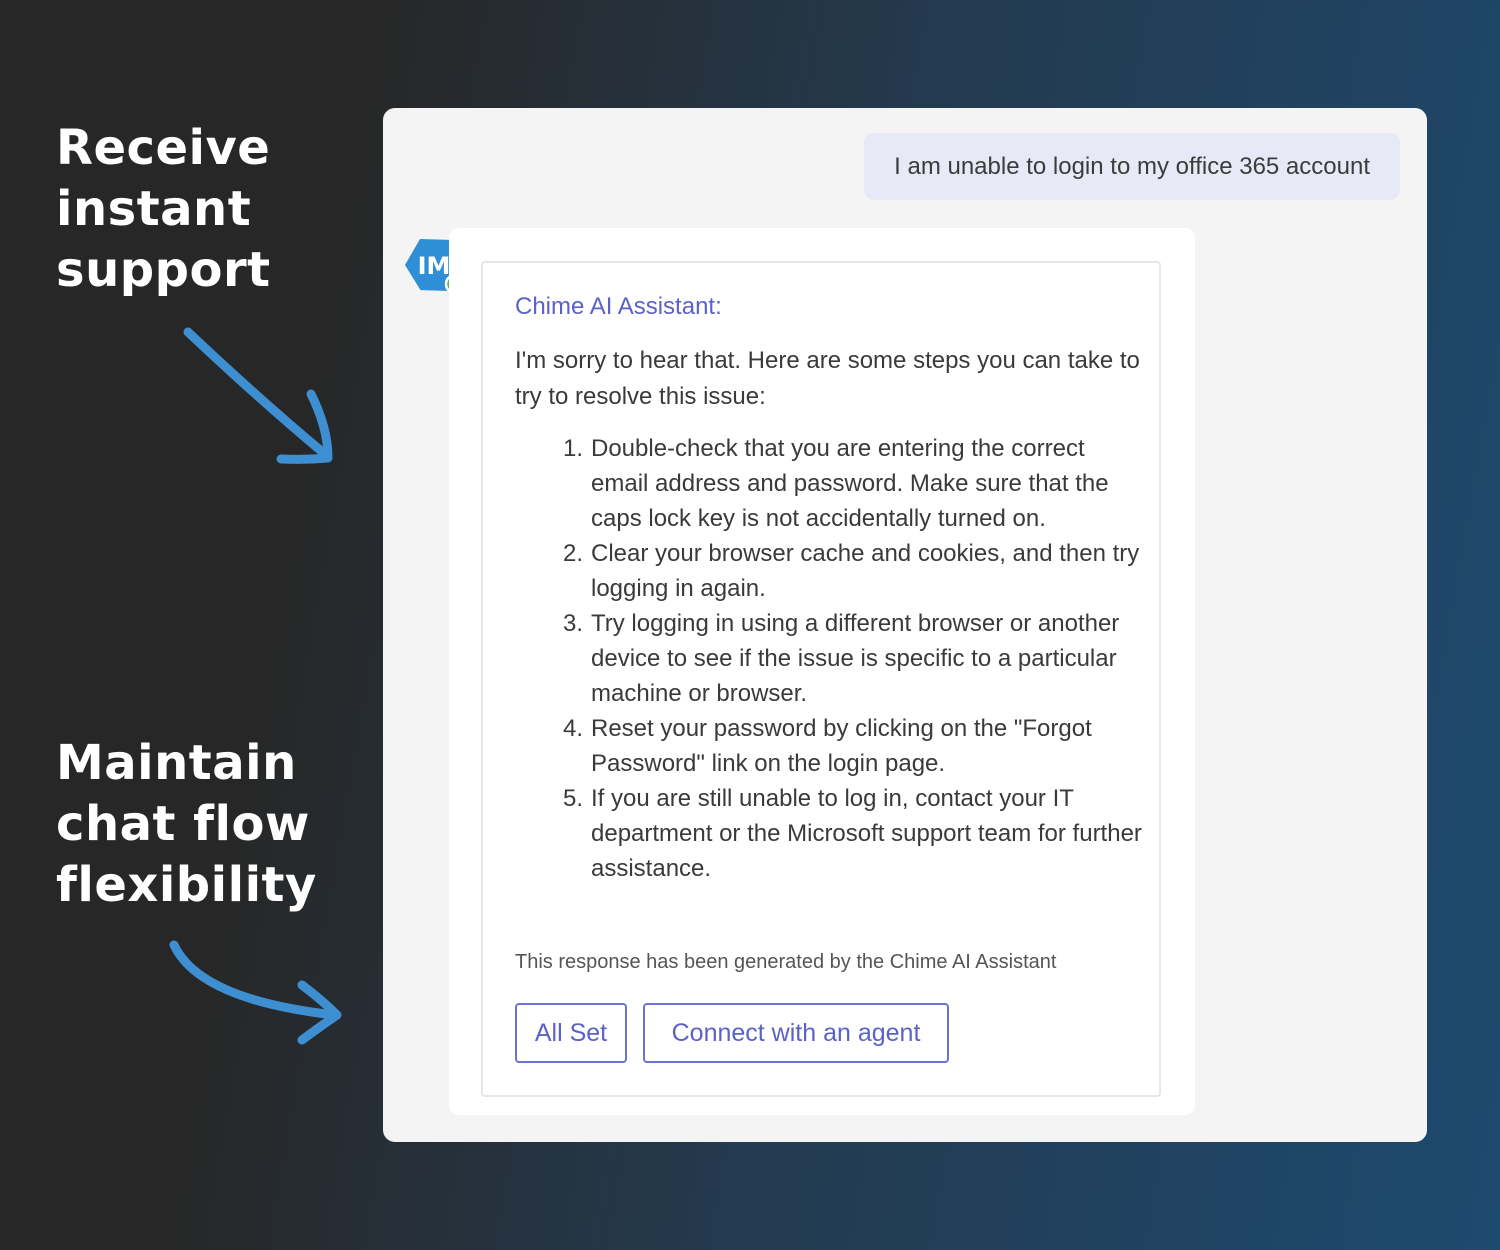 Image resolution: width=1500 pixels, height=1250 pixels. Describe the element at coordinates (255, 686) in the screenshot. I see `arrow-icon` at that location.